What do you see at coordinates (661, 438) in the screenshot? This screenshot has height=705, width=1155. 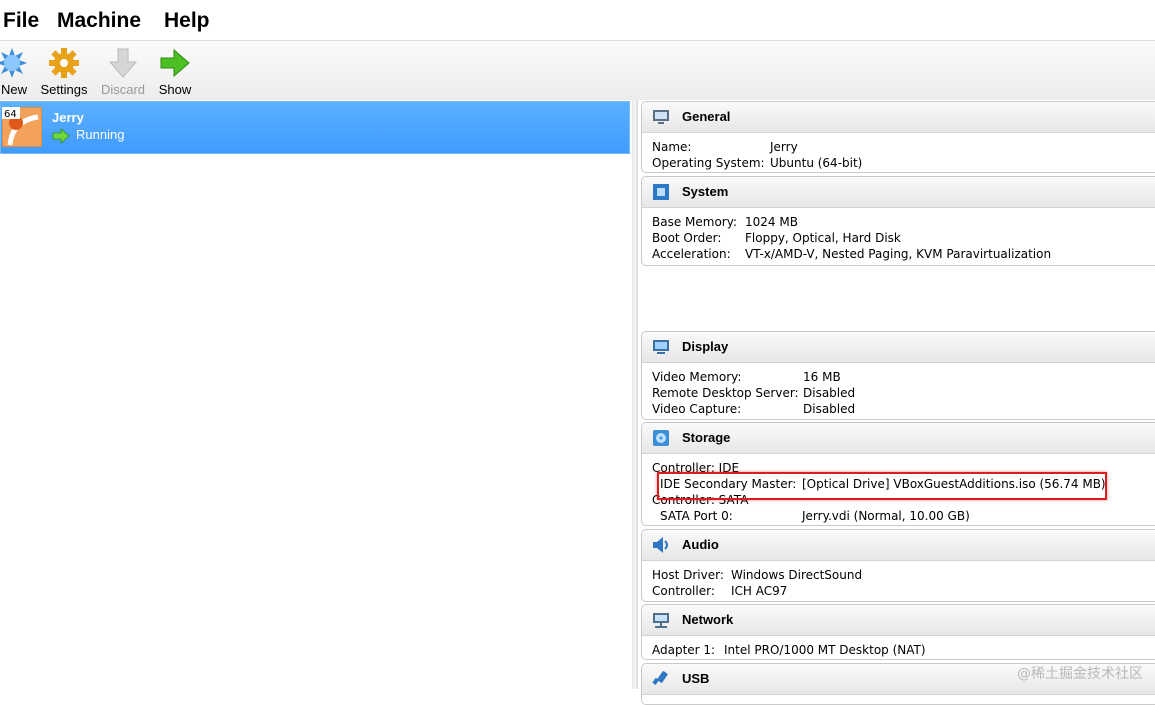 I see `disk-icon` at bounding box center [661, 438].